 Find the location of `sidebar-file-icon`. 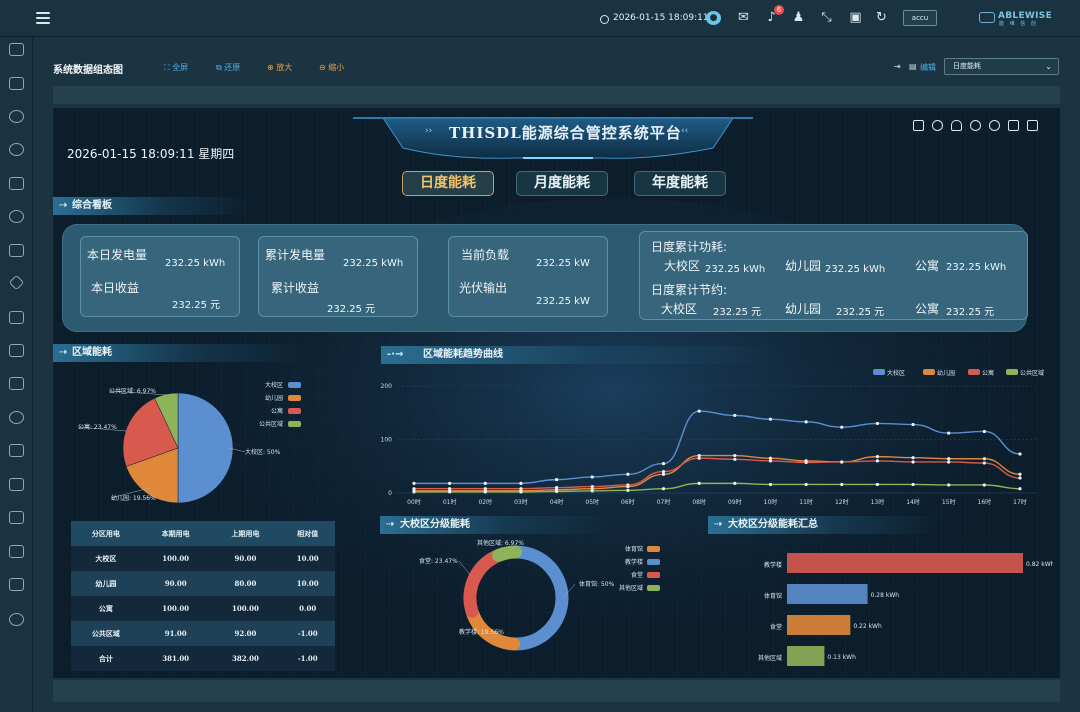

sidebar-file-icon is located at coordinates (16, 517).